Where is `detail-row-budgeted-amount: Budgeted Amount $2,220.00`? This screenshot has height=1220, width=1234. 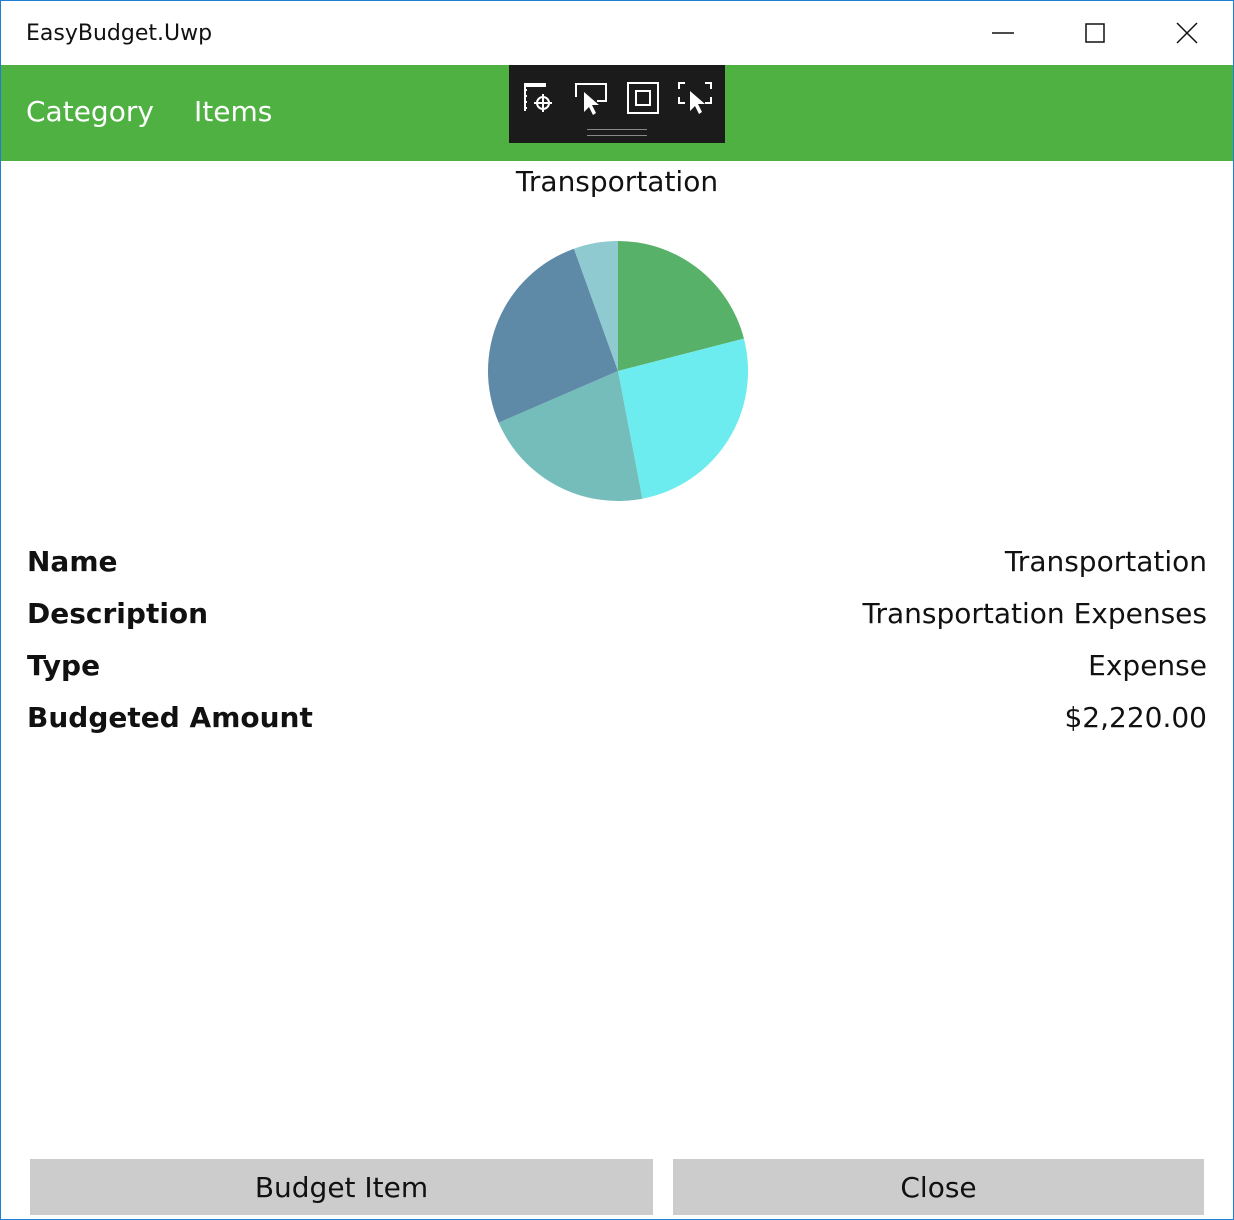 detail-row-budgeted-amount: Budgeted Amount $2,220.00 is located at coordinates (617, 721).